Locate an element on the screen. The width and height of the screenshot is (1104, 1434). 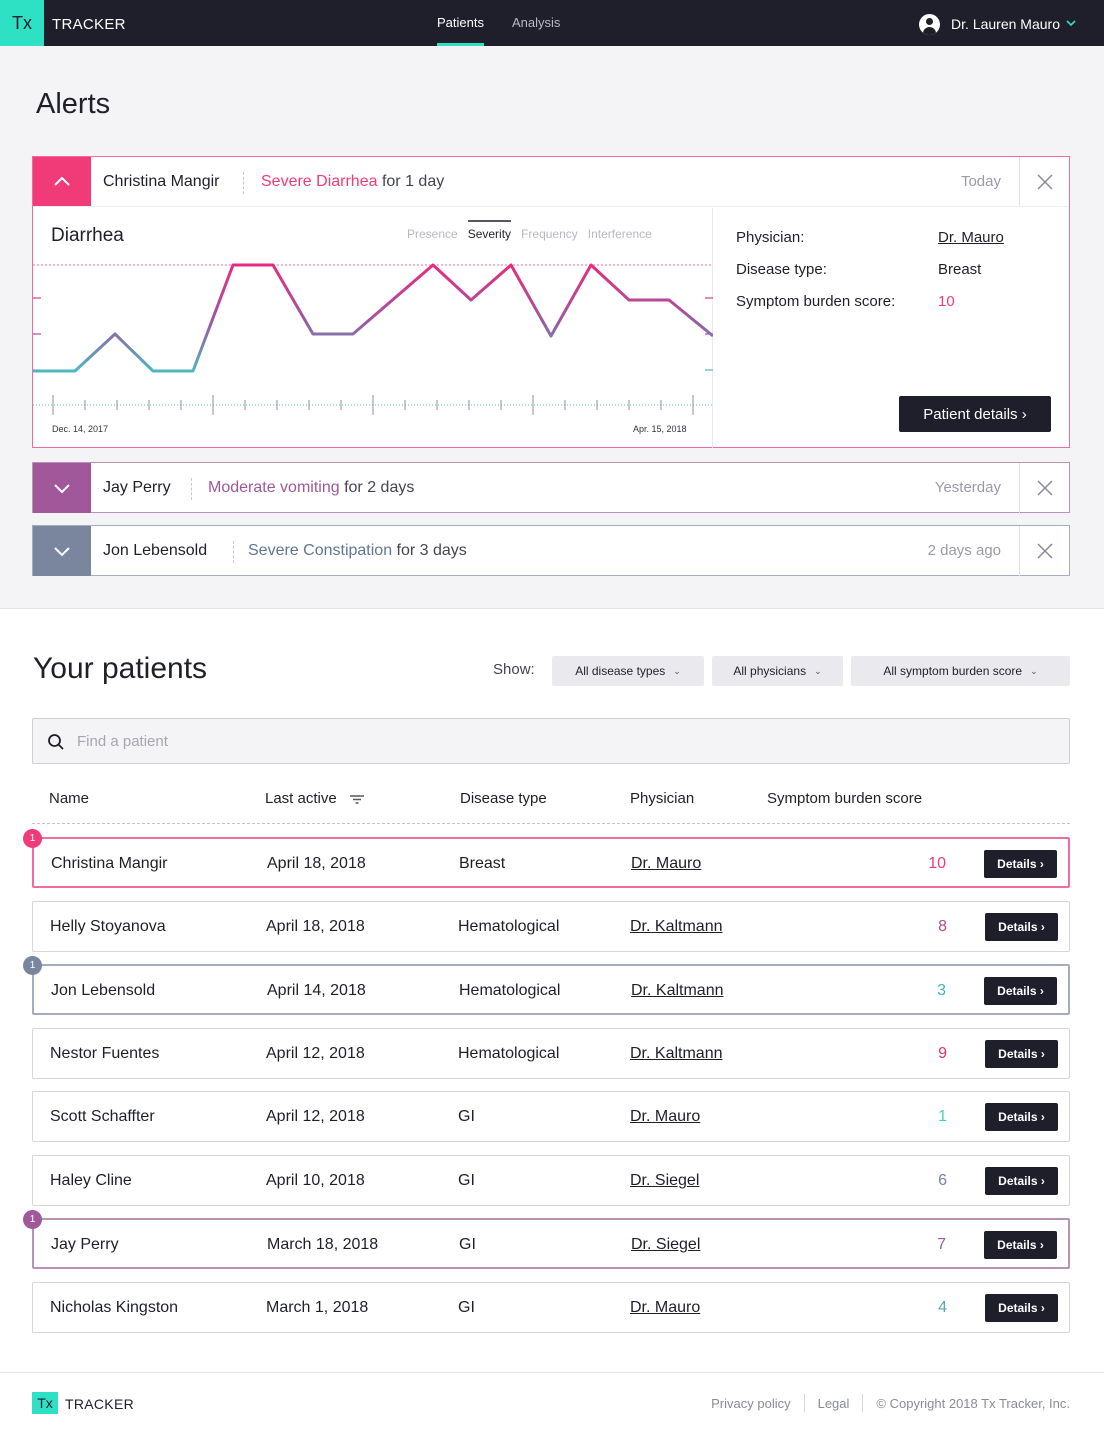
filter-symptom-score: All symptom burden score ⌄ is located at coordinates (960, 671).